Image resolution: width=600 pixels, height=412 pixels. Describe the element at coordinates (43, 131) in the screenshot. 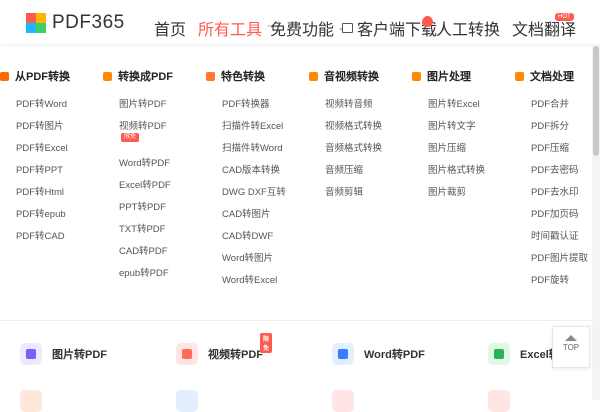

I see `menu-item: PDF转图片` at that location.